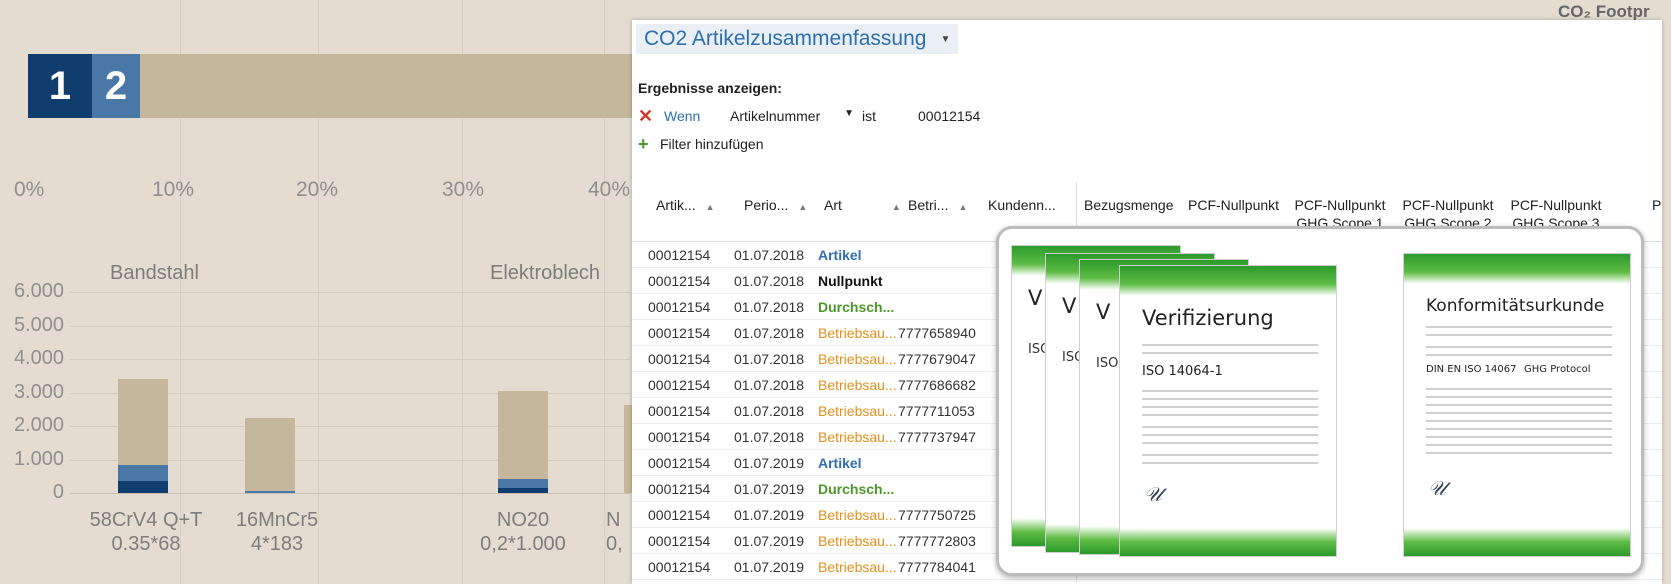  What do you see at coordinates (1129, 205) in the screenshot?
I see `column-header-bezugsmenge: Bezugsmenge` at bounding box center [1129, 205].